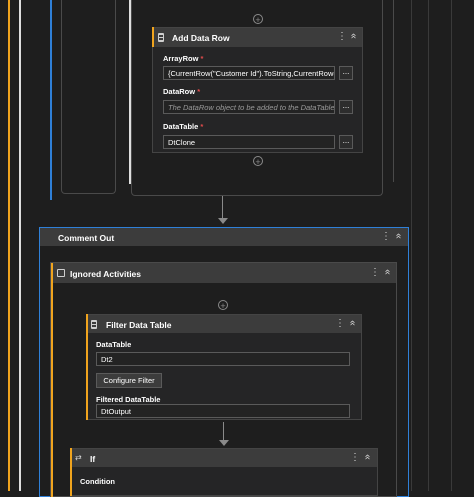 The height and width of the screenshot is (497, 474). Describe the element at coordinates (249, 142) in the screenshot. I see `data-table-field: DtClone` at that location.